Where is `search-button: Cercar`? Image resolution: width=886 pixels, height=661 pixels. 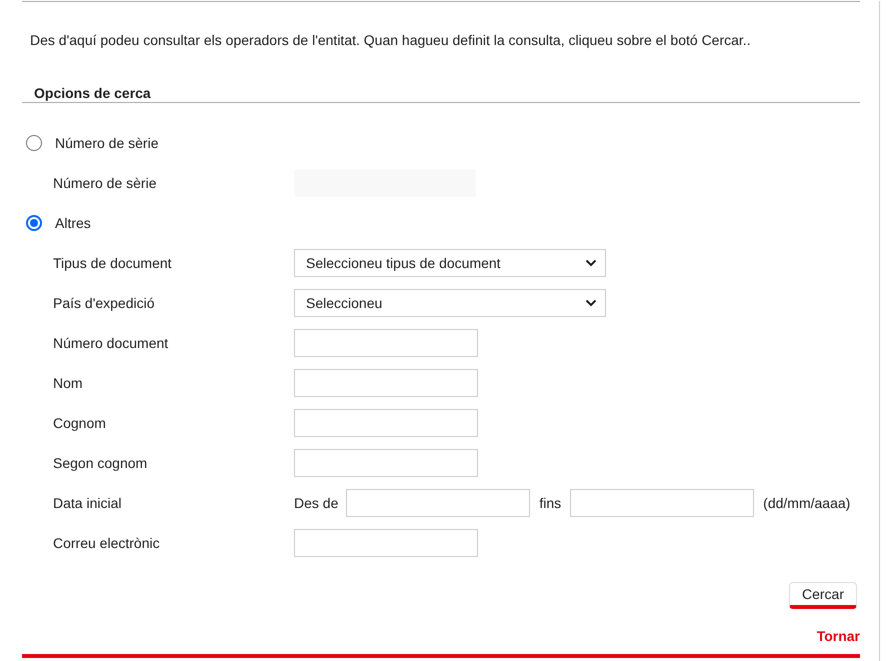
search-button: Cercar is located at coordinates (822, 595).